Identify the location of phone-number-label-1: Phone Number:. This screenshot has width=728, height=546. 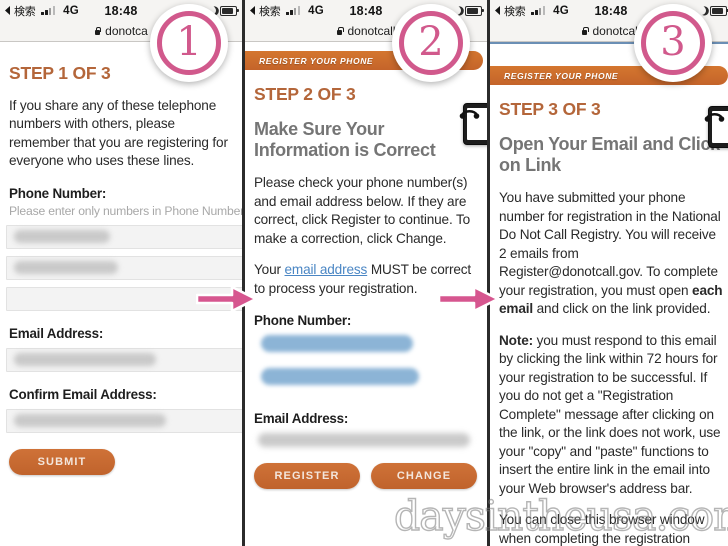
(58, 193).